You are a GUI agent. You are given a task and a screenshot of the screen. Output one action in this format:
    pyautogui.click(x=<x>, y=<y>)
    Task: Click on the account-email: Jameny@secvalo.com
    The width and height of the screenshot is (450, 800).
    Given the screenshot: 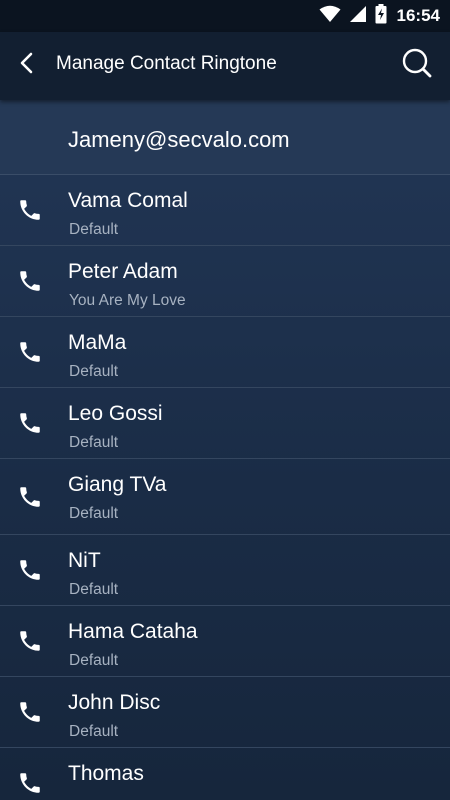 What is the action you would take?
    pyautogui.click(x=179, y=139)
    